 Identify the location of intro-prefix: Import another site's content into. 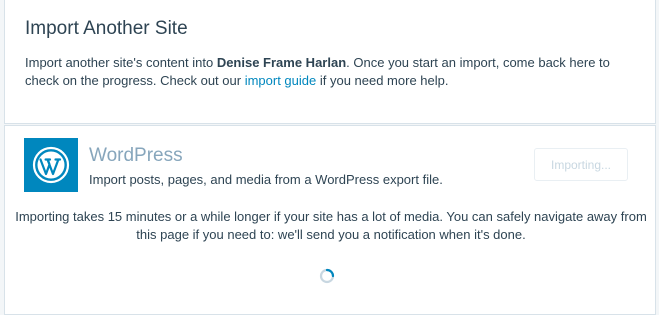
(121, 62).